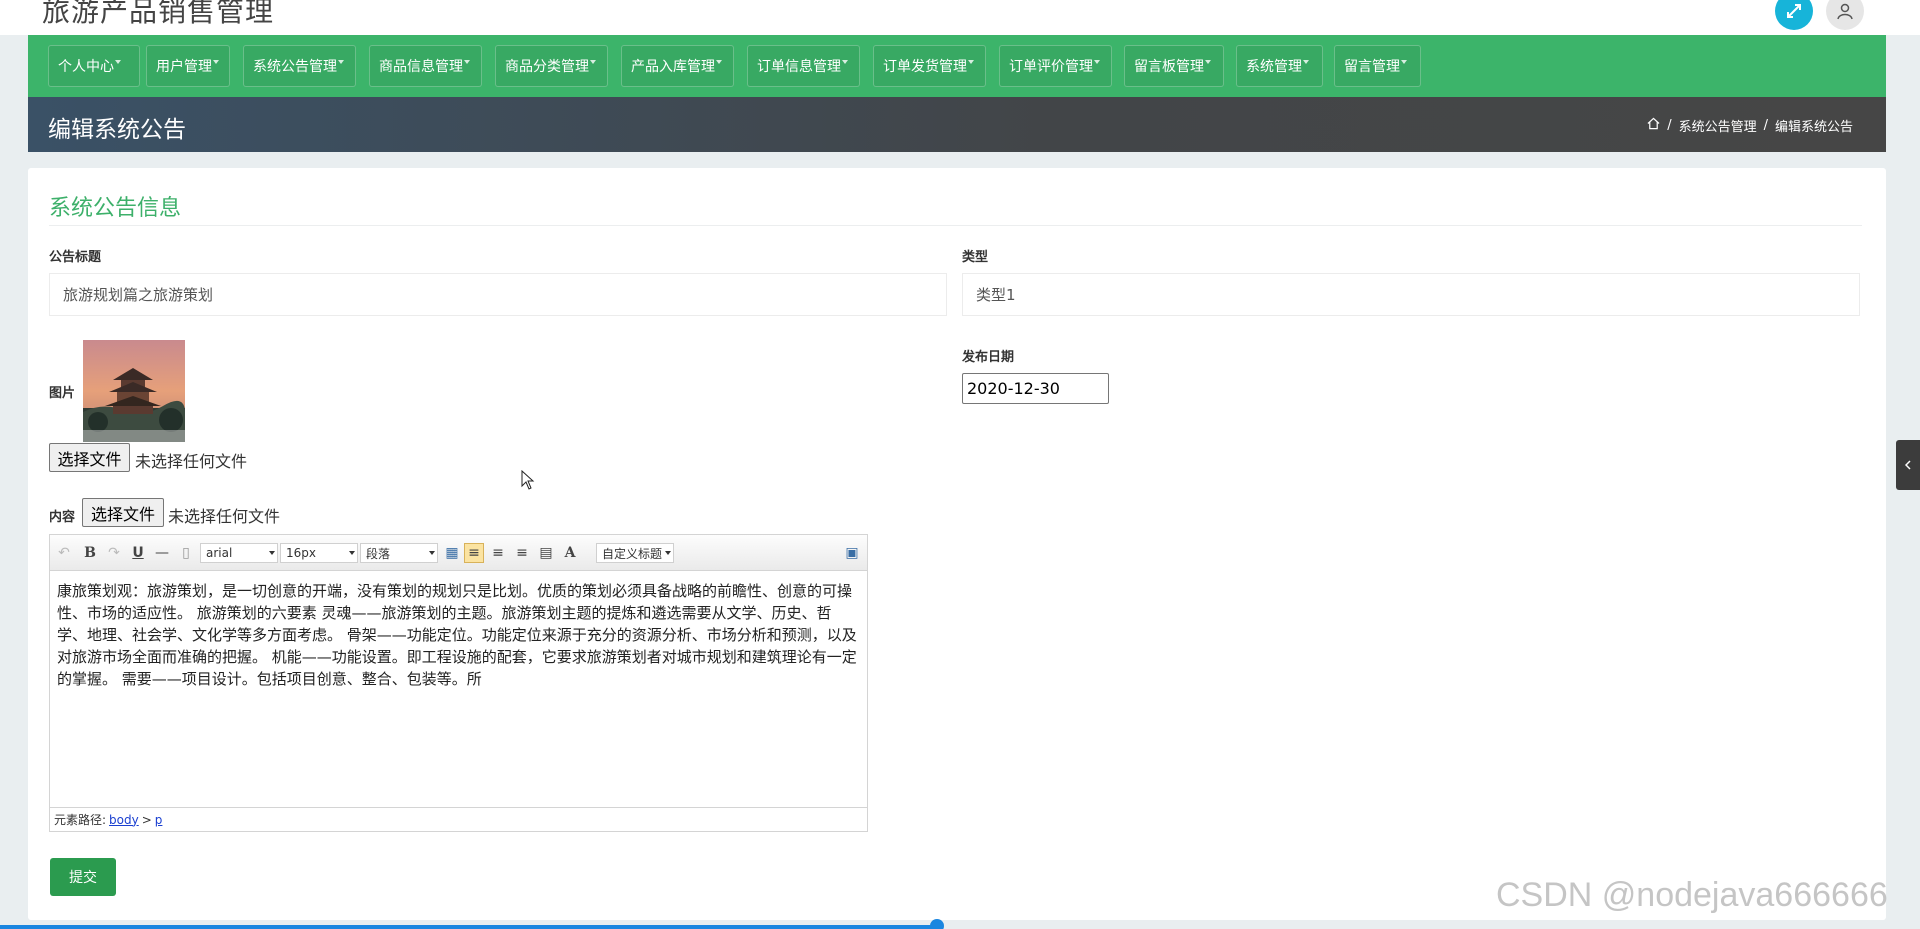  What do you see at coordinates (1035, 388) in the screenshot?
I see `date-input: 2020-12-30` at bounding box center [1035, 388].